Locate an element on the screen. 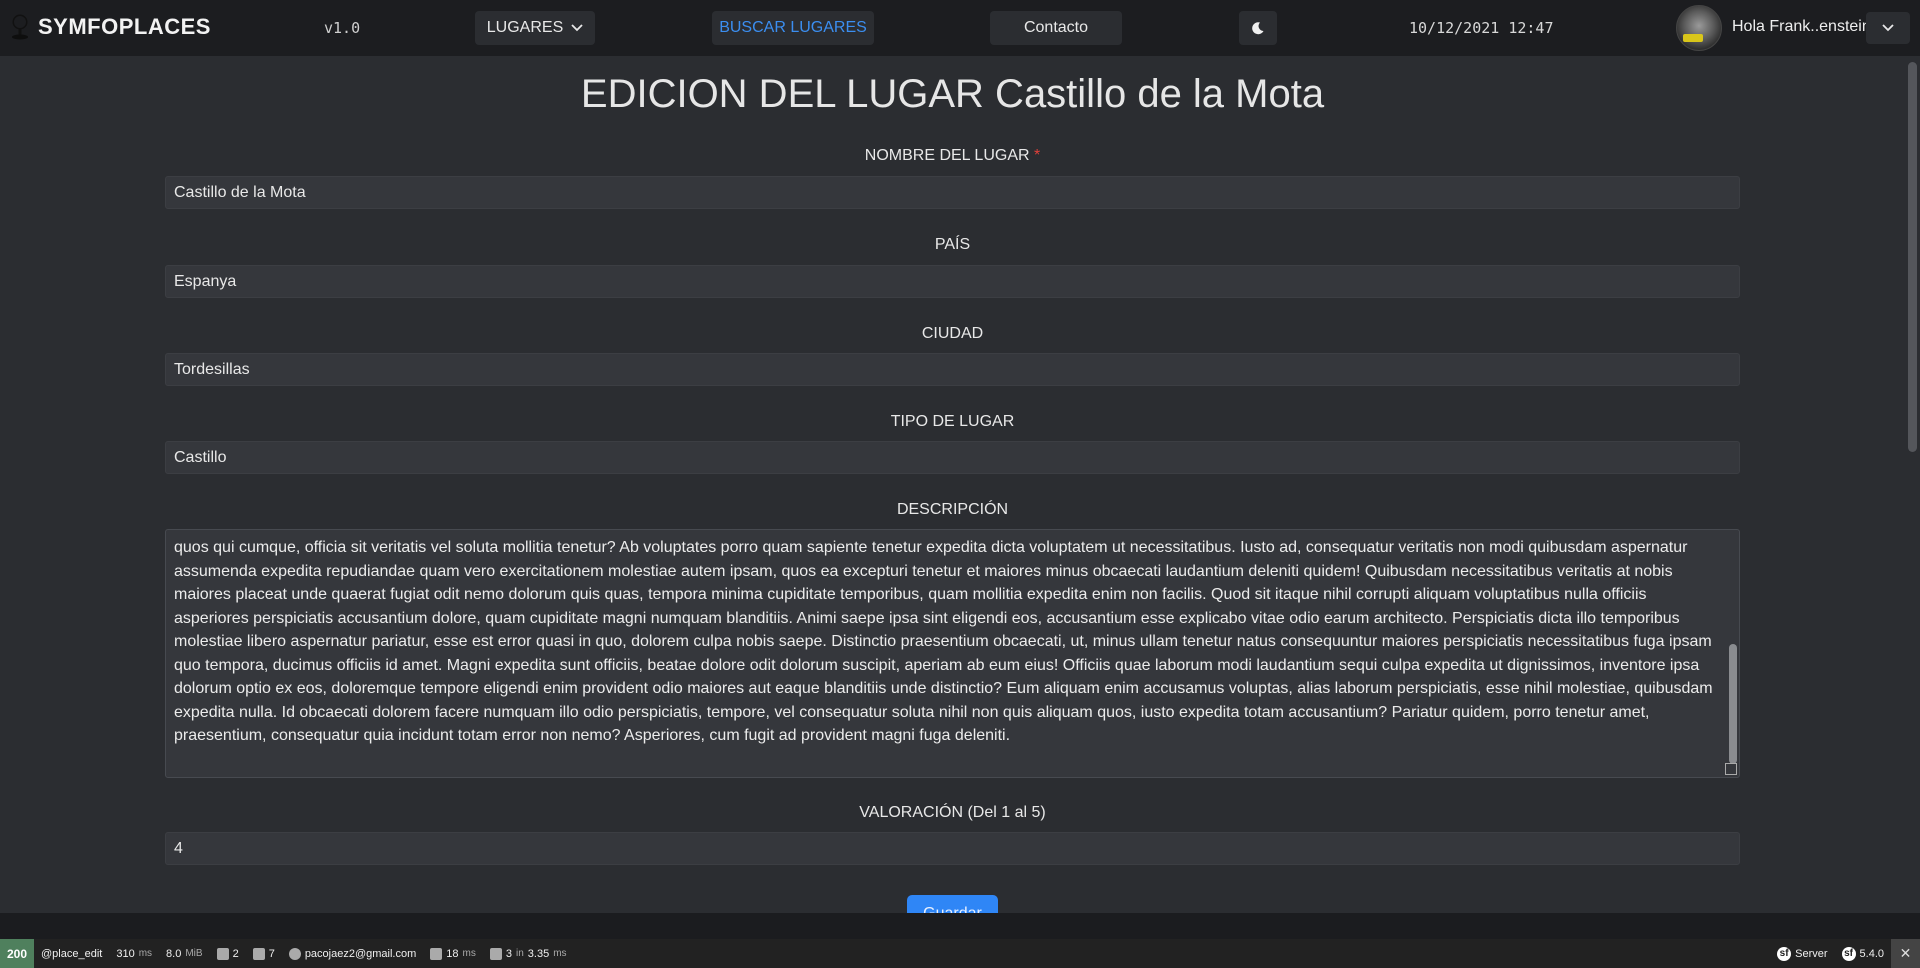 Image resolution: width=1920 pixels, height=968 pixels. validator-item: 7 is located at coordinates (264, 953).